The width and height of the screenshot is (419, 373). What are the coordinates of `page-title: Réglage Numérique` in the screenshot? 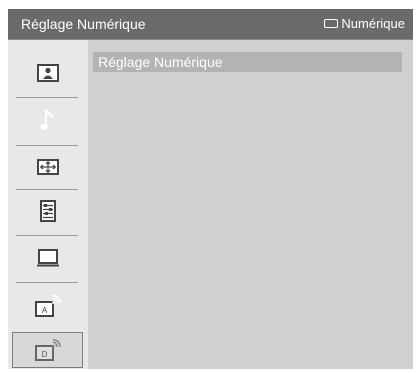 It's located at (83, 24).